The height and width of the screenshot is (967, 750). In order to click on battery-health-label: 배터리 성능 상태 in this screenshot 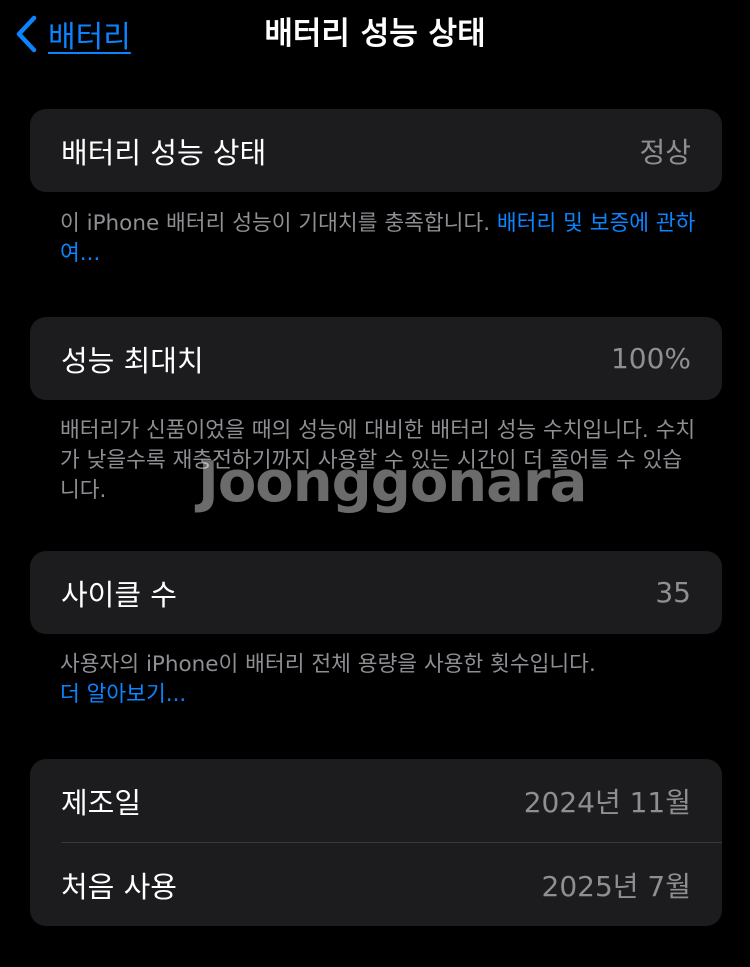, I will do `click(164, 152)`.